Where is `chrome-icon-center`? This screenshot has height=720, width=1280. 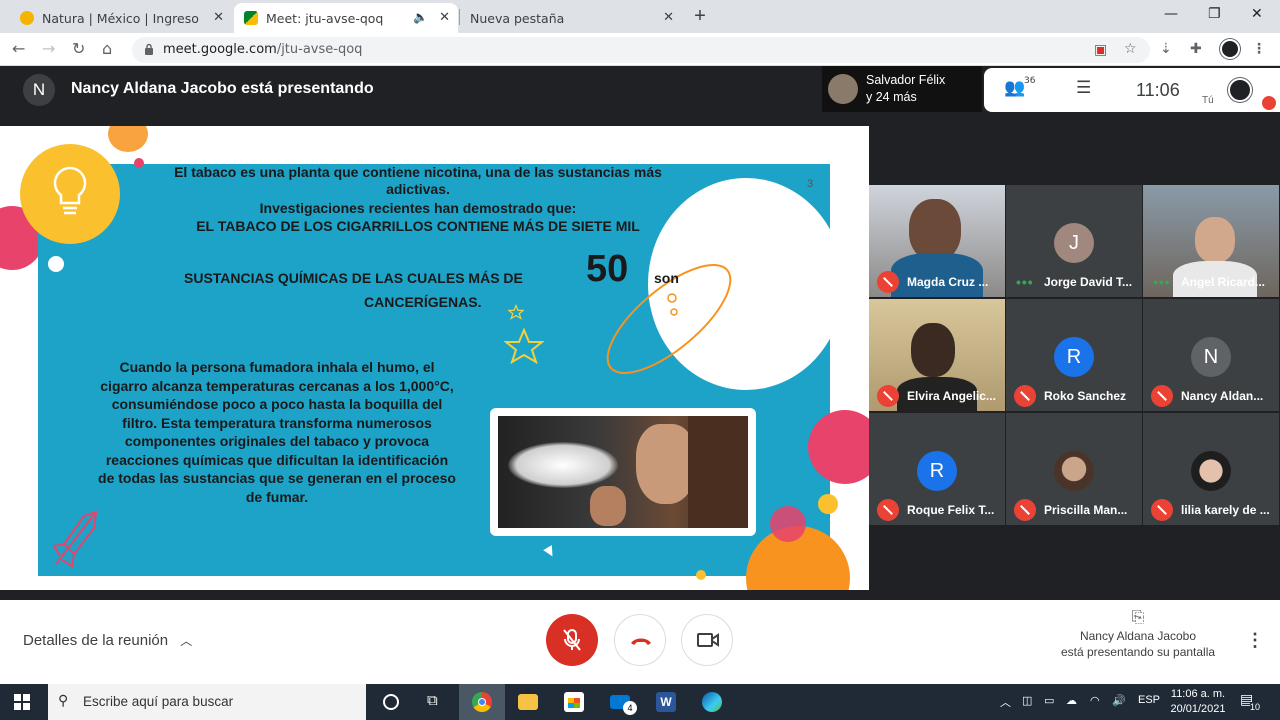 chrome-icon-center is located at coordinates (482, 702).